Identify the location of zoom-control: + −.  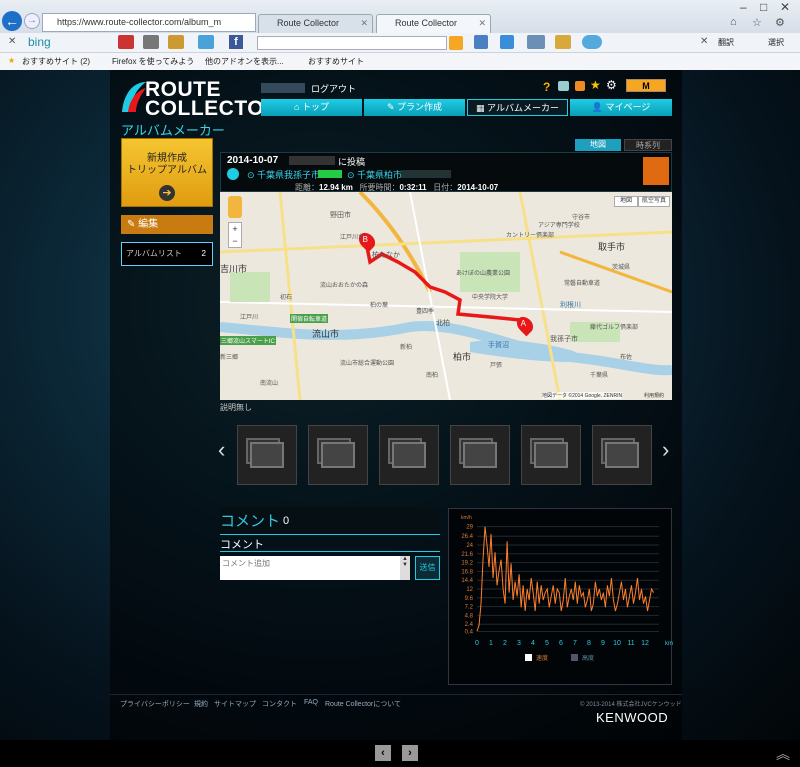
(235, 235).